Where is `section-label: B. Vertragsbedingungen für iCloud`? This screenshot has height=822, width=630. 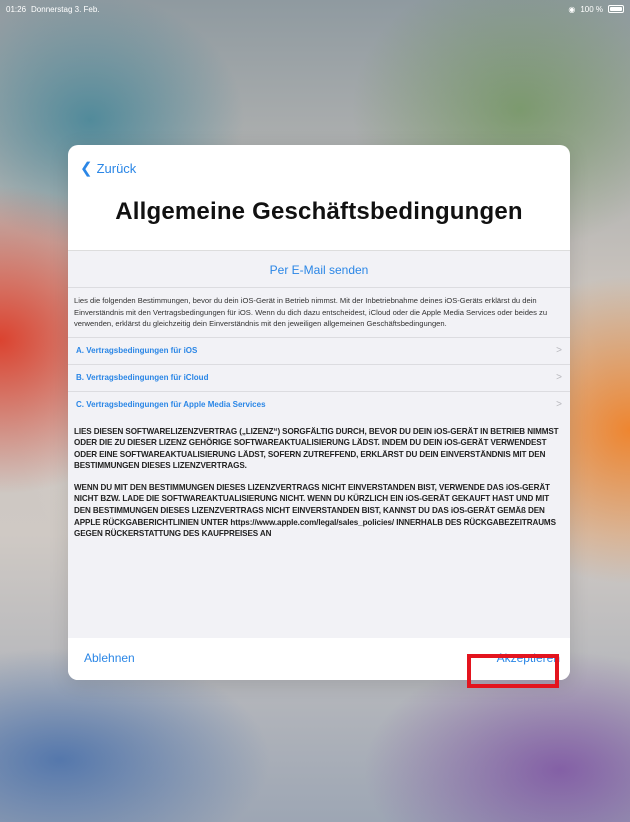
section-label: B. Vertragsbedingungen für iCloud is located at coordinates (142, 377).